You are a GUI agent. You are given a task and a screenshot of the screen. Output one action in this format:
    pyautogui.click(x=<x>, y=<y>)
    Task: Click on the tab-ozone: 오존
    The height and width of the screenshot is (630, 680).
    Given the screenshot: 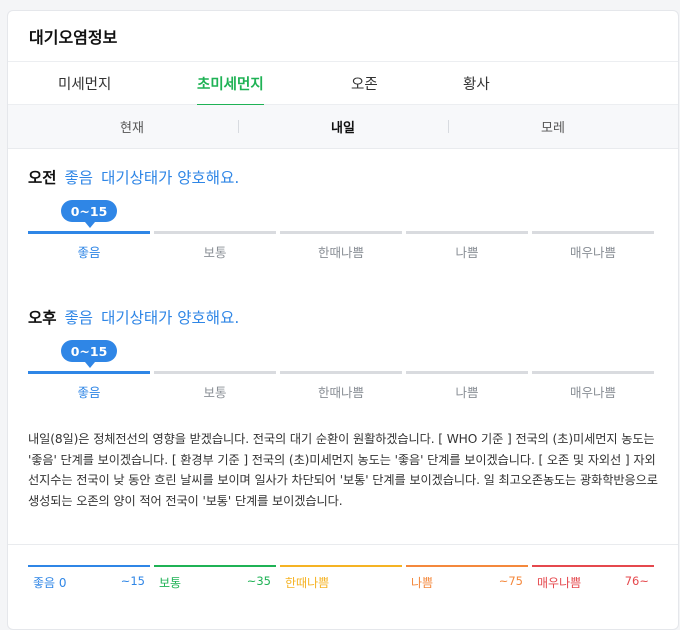 What is the action you would take?
    pyautogui.click(x=364, y=83)
    